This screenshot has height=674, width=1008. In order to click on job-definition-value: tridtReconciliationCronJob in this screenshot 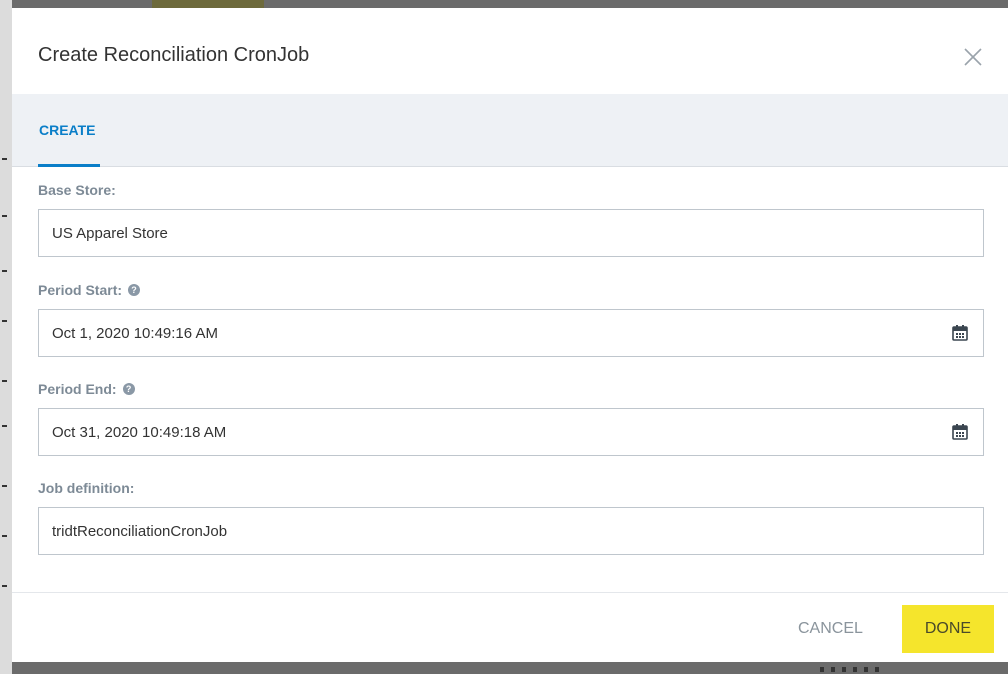, I will do `click(140, 531)`.